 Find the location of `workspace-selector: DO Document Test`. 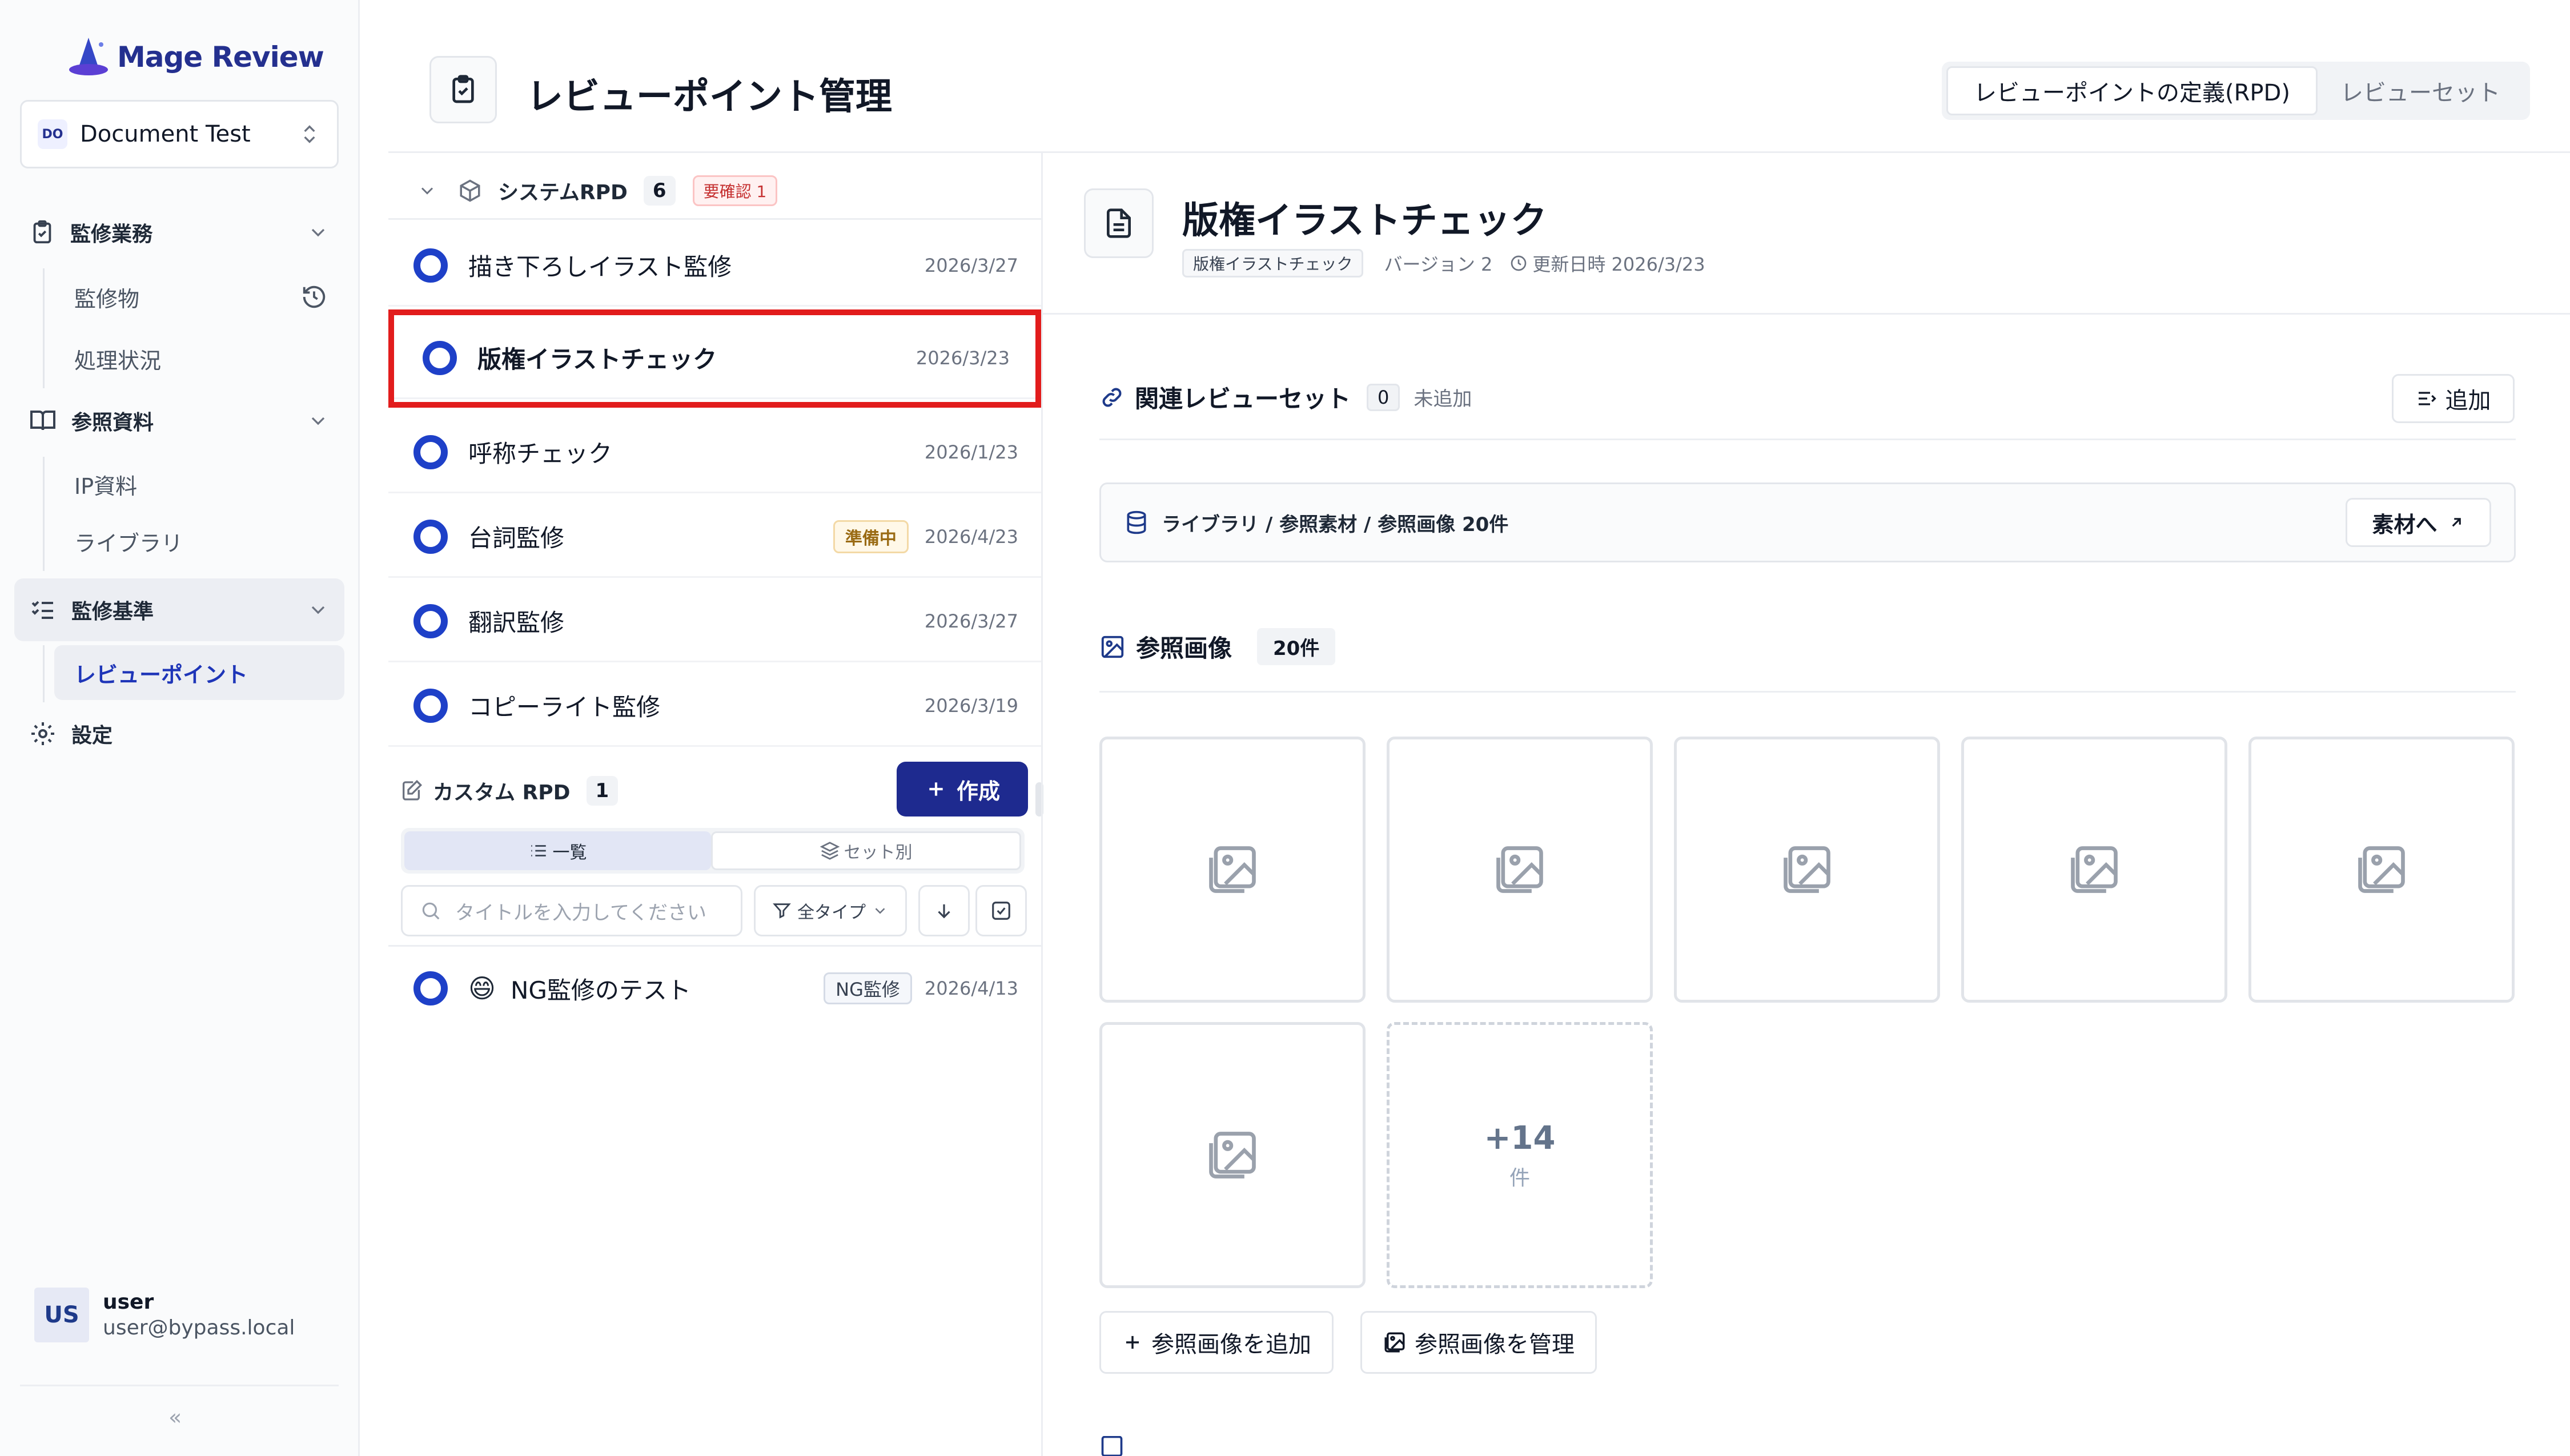

workspace-selector: DO Document Test is located at coordinates (179, 134).